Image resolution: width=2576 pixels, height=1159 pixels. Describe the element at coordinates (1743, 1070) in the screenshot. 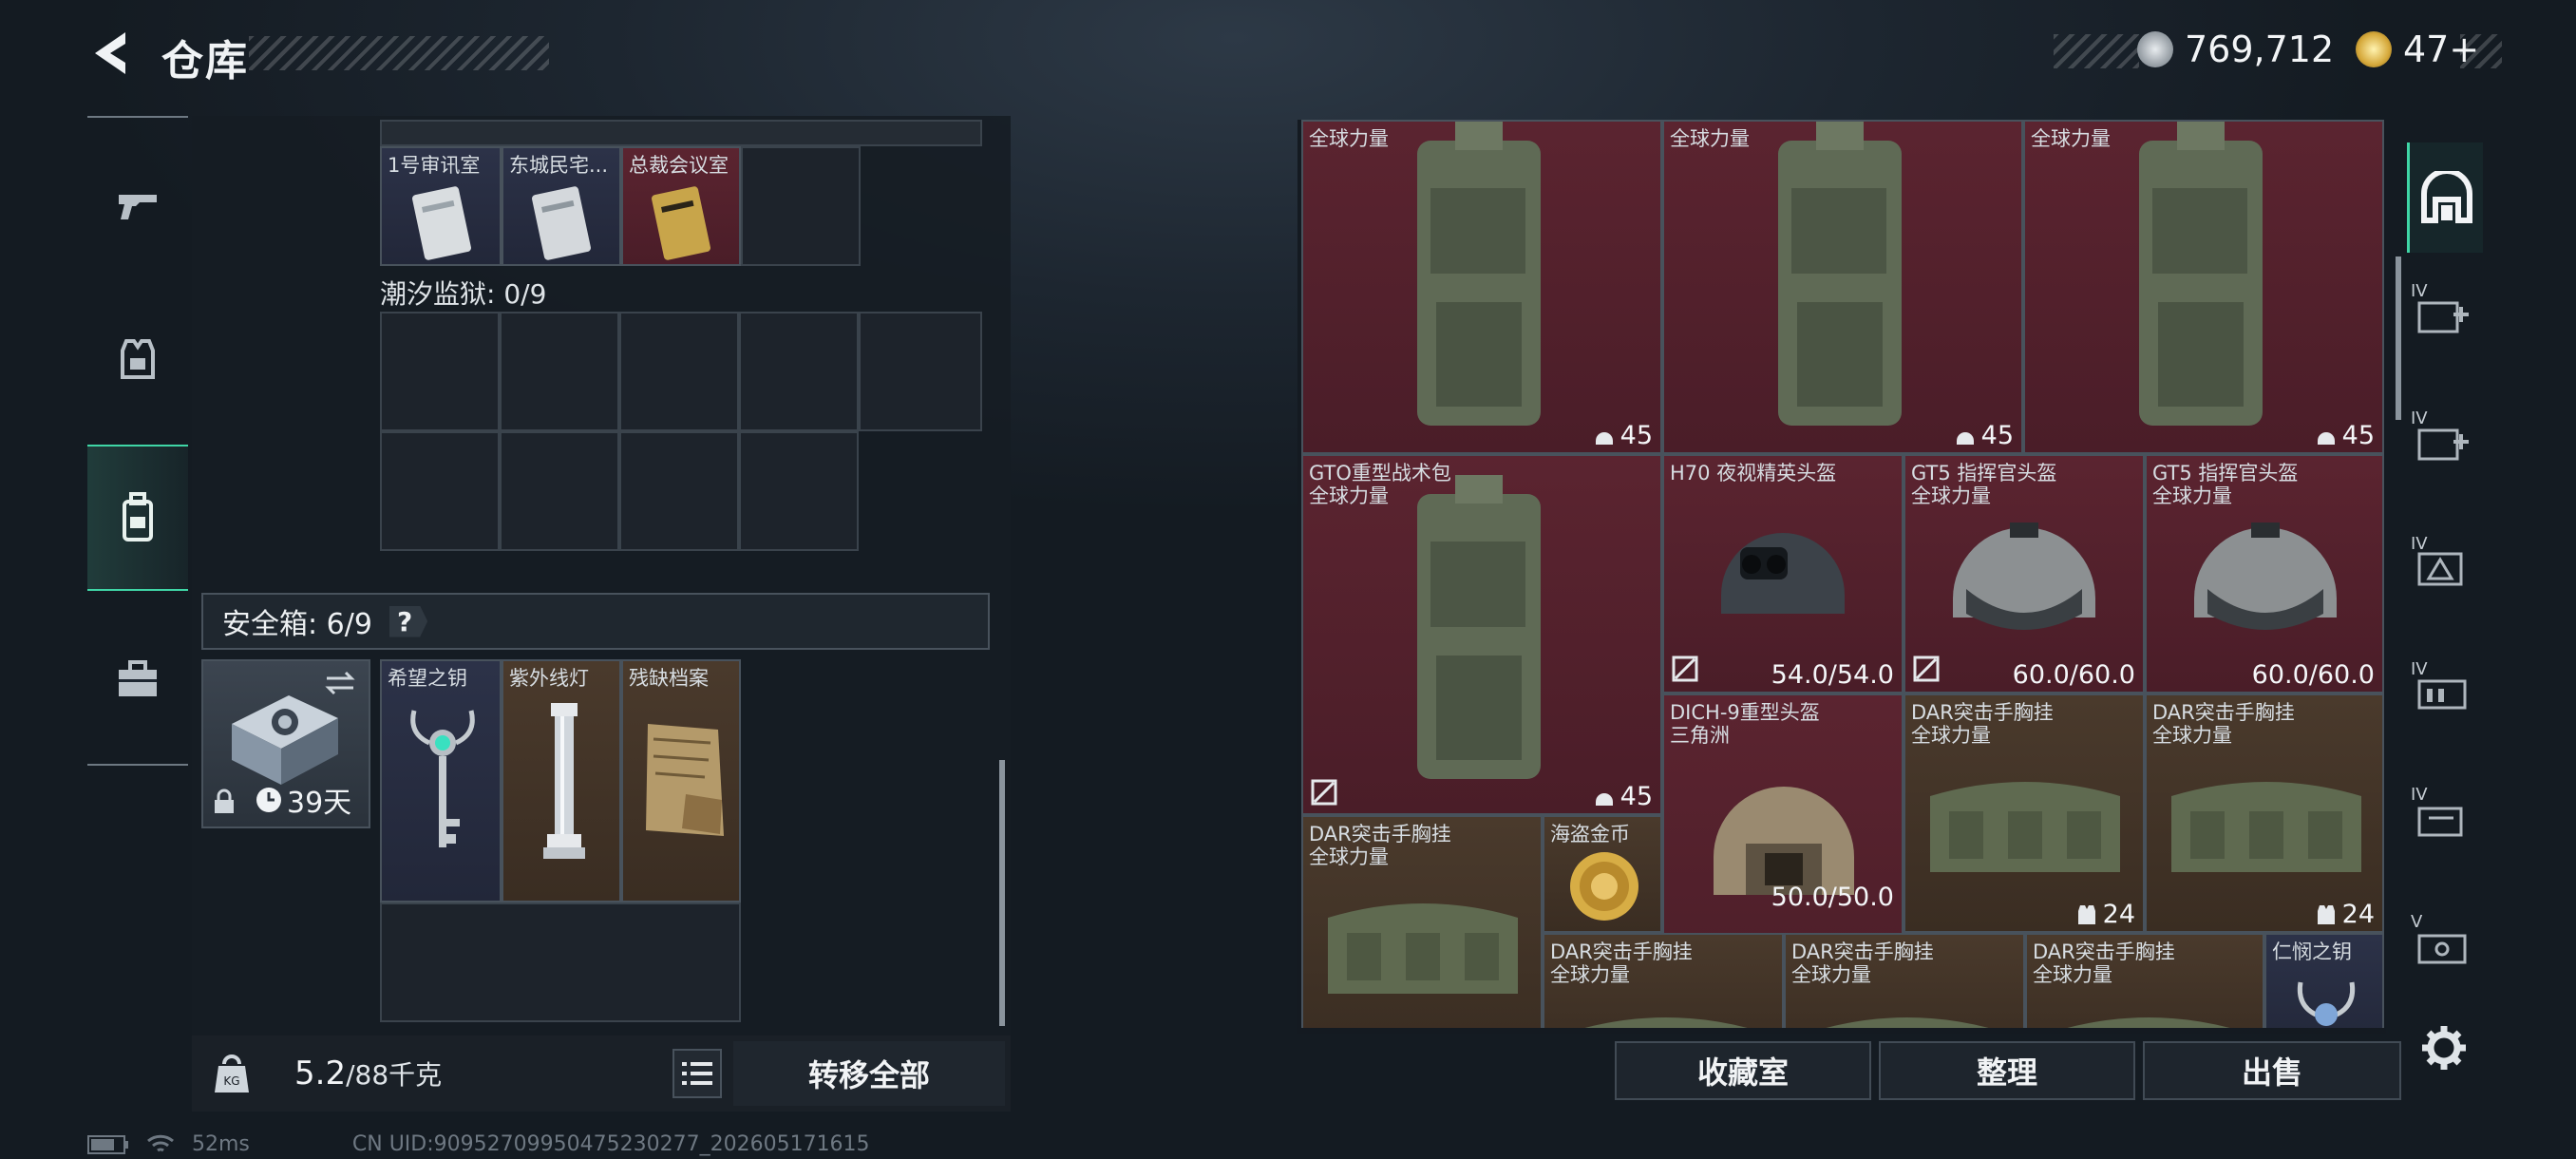

I see `collection-room-button: 收藏室` at that location.